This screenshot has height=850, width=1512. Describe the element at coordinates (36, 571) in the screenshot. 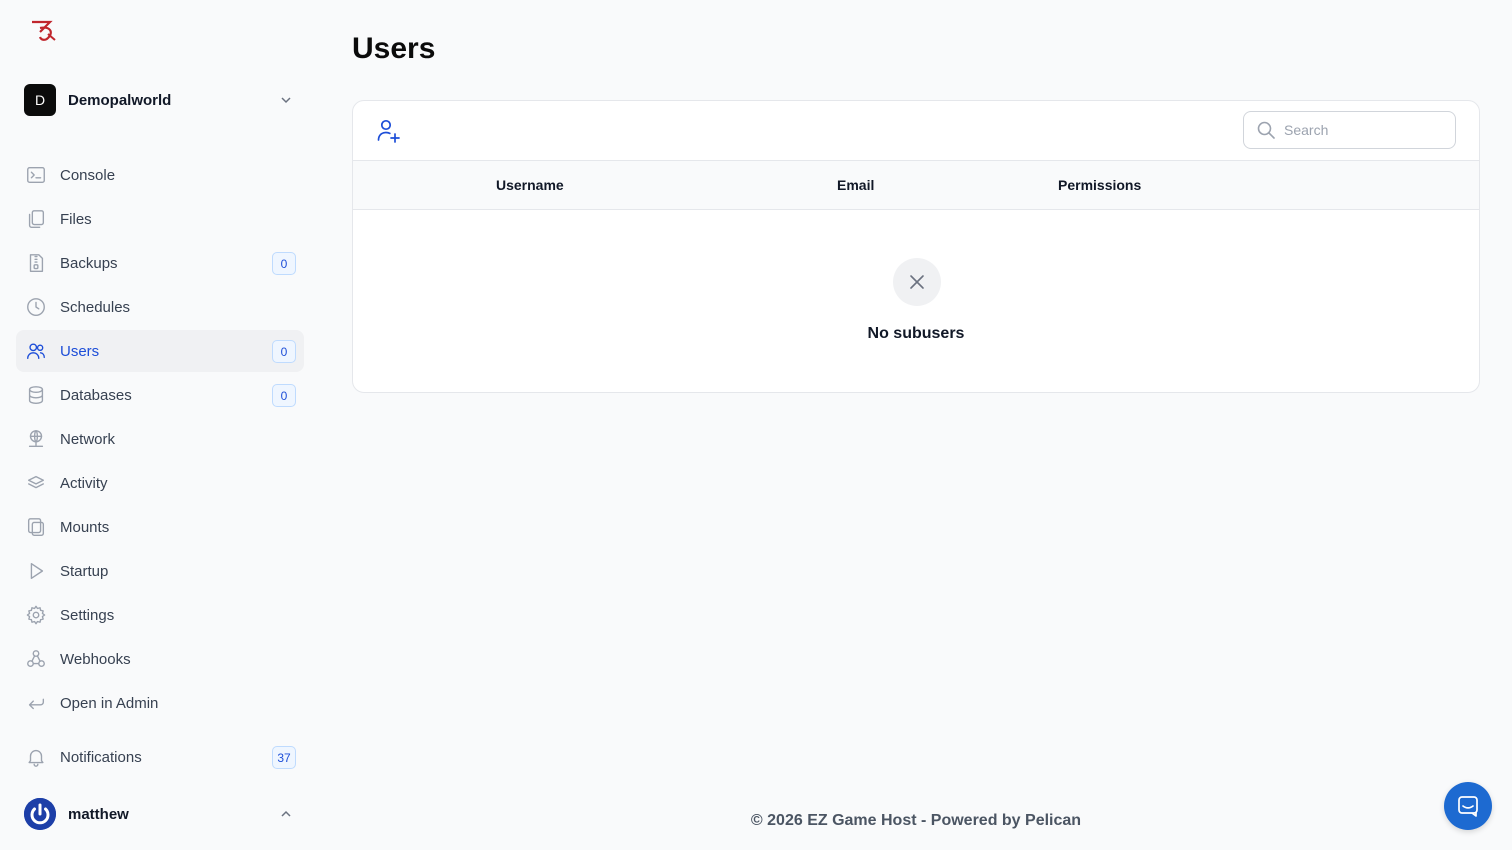

I see `play-icon` at that location.